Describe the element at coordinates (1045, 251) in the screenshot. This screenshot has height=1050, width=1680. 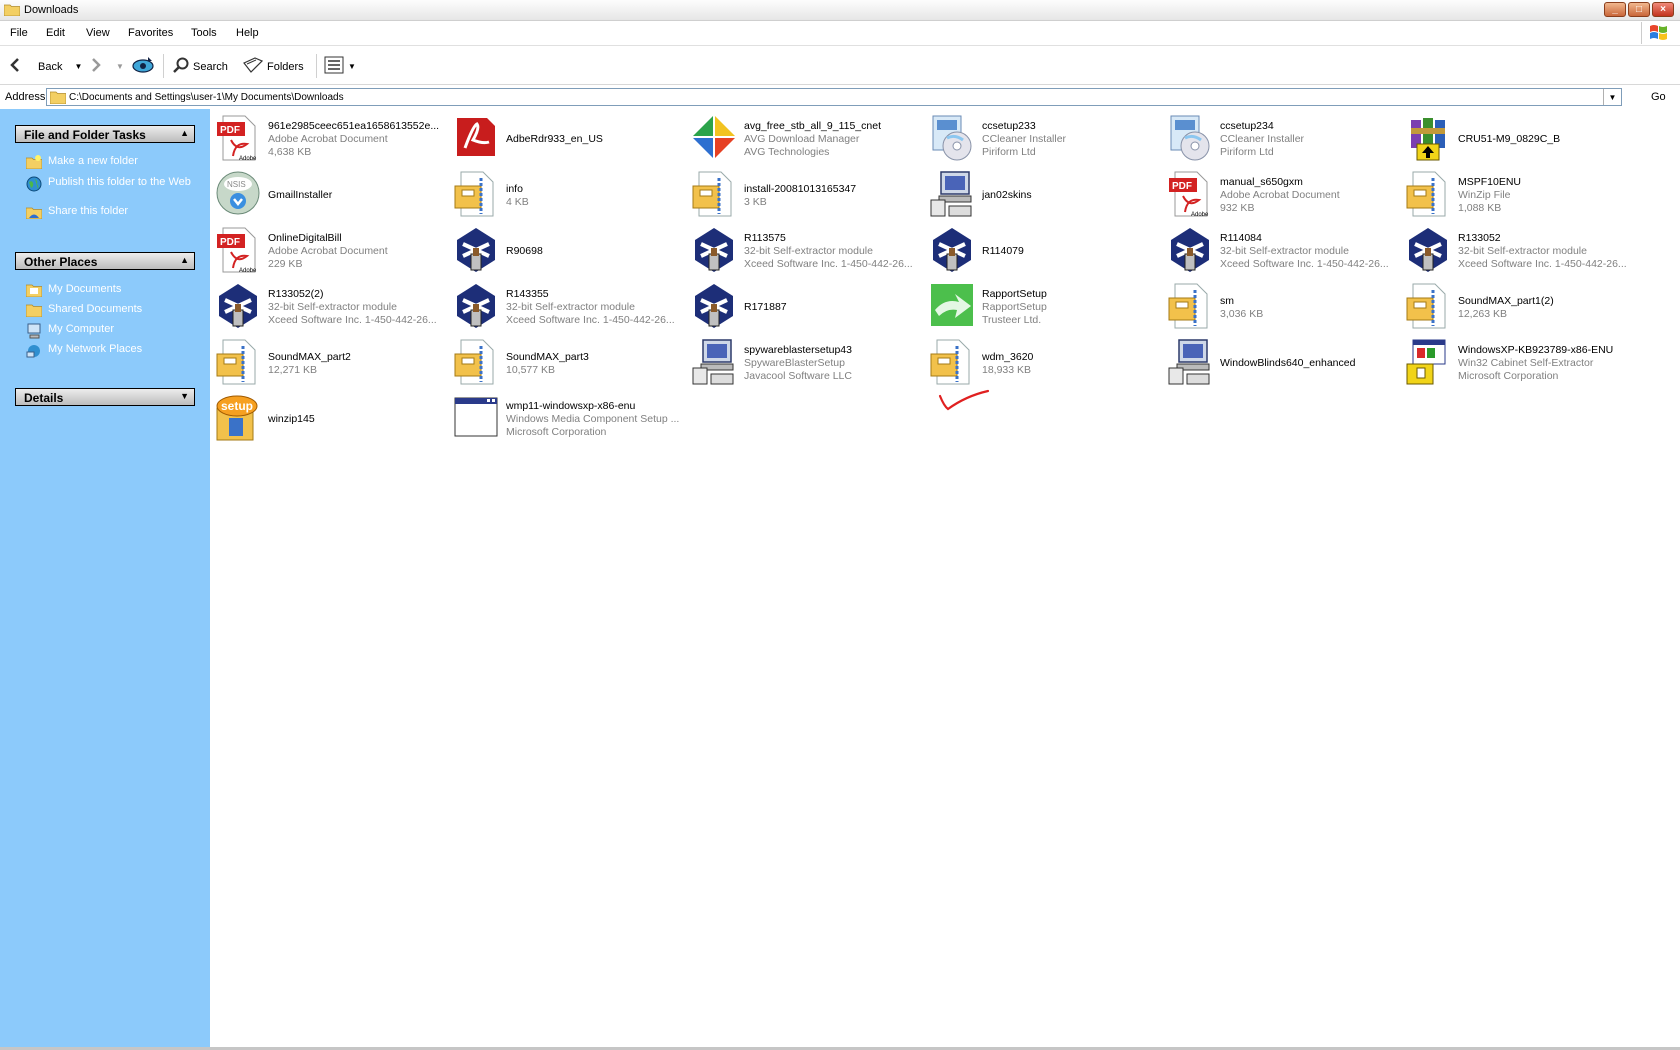
I see `file-item: R114079` at that location.